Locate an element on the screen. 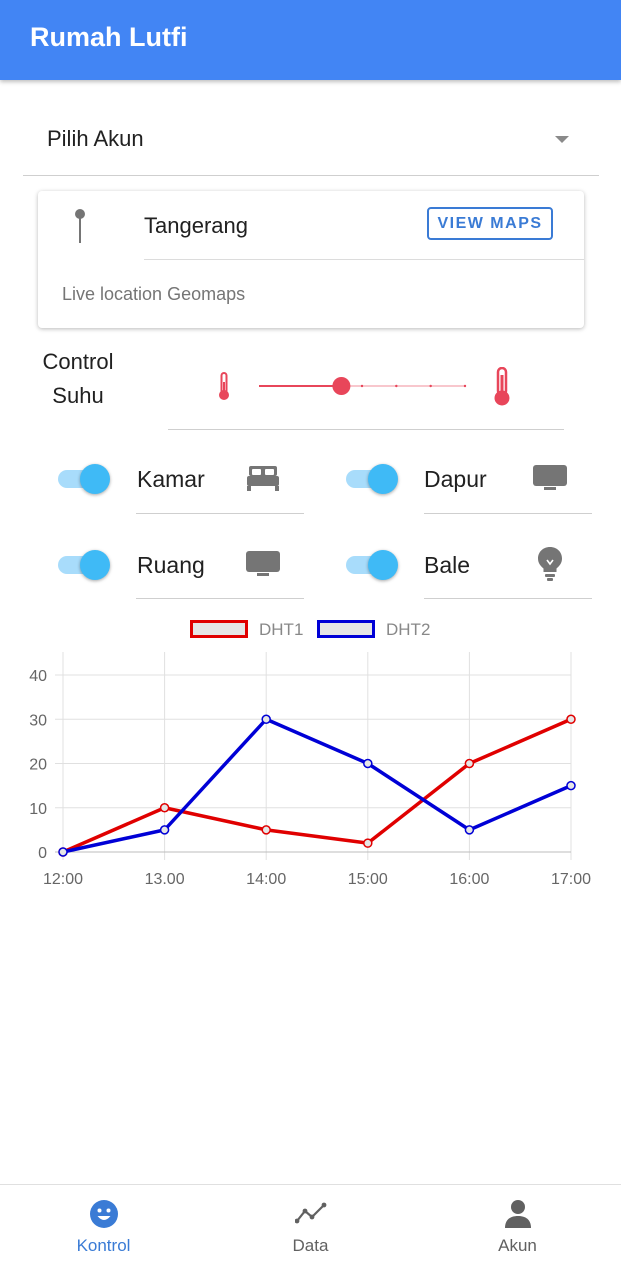 This screenshot has width=621, height=1281. x-tick-label: 15:00 is located at coordinates (368, 879).